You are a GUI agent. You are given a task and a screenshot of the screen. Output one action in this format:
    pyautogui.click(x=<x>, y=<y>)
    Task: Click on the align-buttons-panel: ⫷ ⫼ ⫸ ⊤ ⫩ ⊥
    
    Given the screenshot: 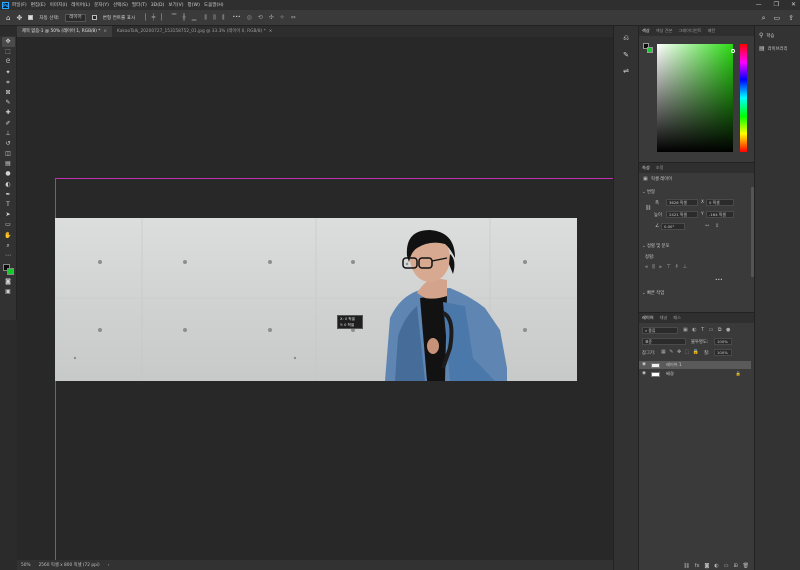 What is the action you would take?
    pyautogui.click(x=666, y=267)
    